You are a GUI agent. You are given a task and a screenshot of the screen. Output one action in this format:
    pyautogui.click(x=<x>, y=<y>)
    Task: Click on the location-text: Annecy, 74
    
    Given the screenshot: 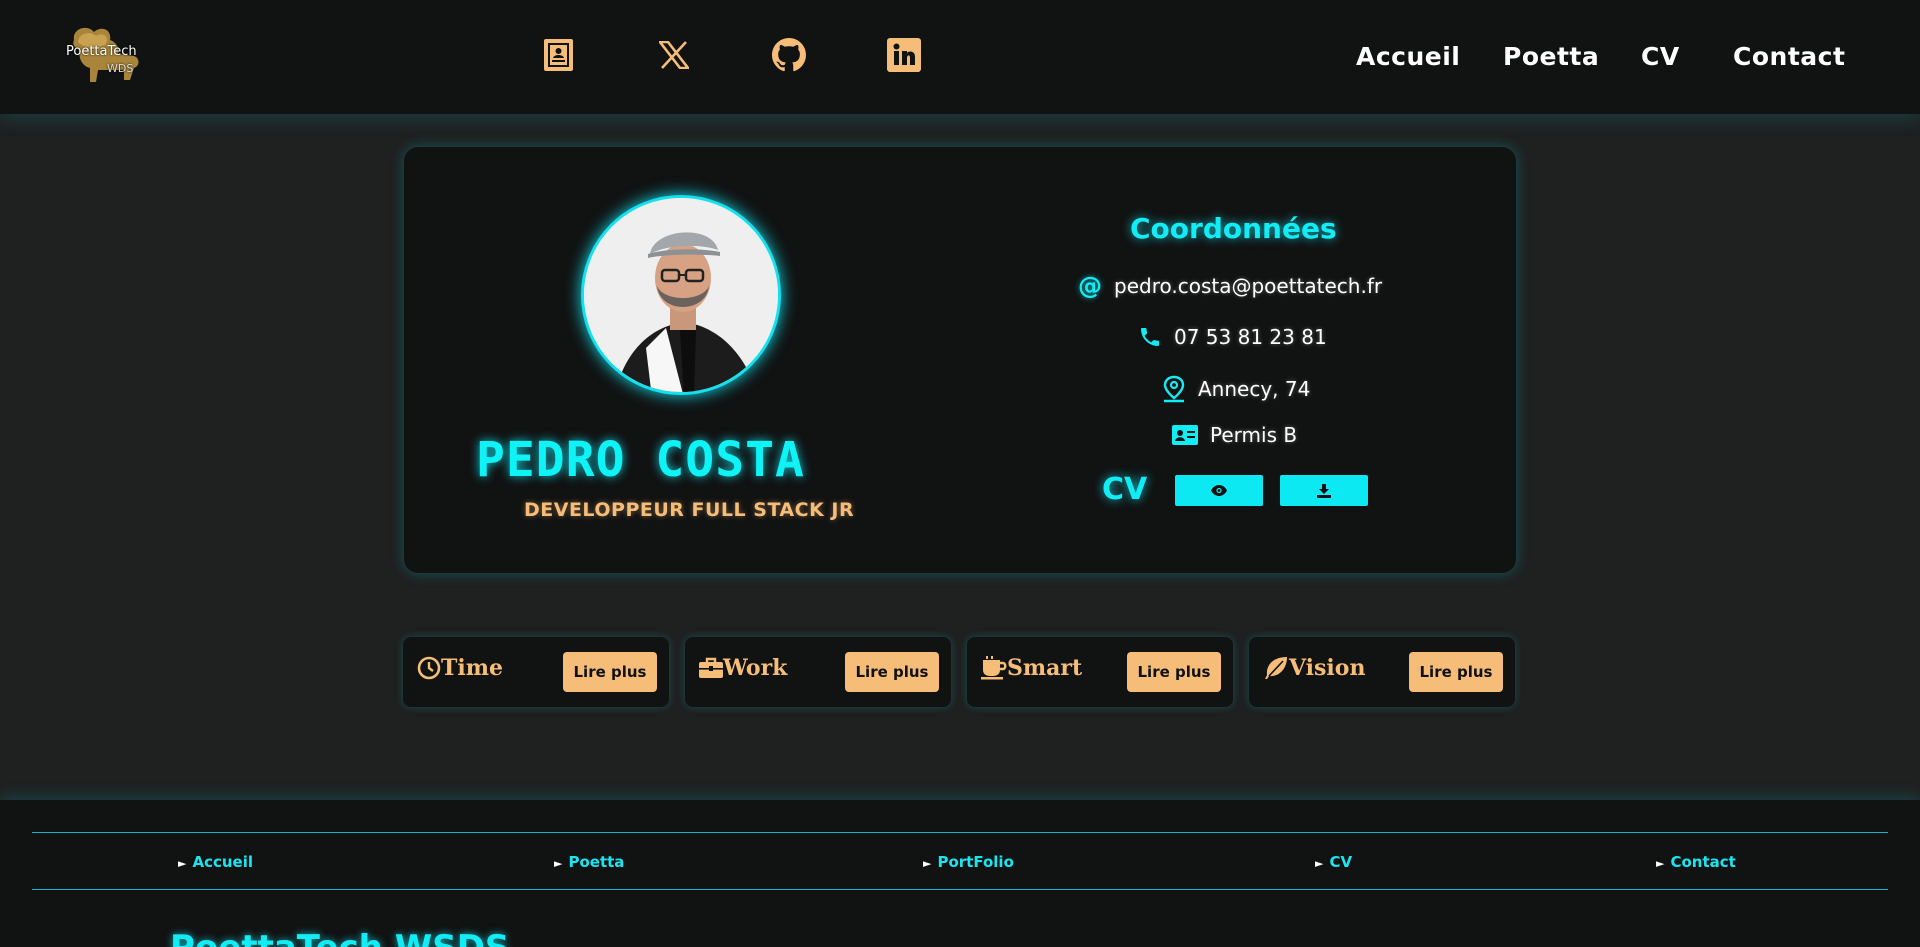 What is the action you would take?
    pyautogui.click(x=1254, y=389)
    